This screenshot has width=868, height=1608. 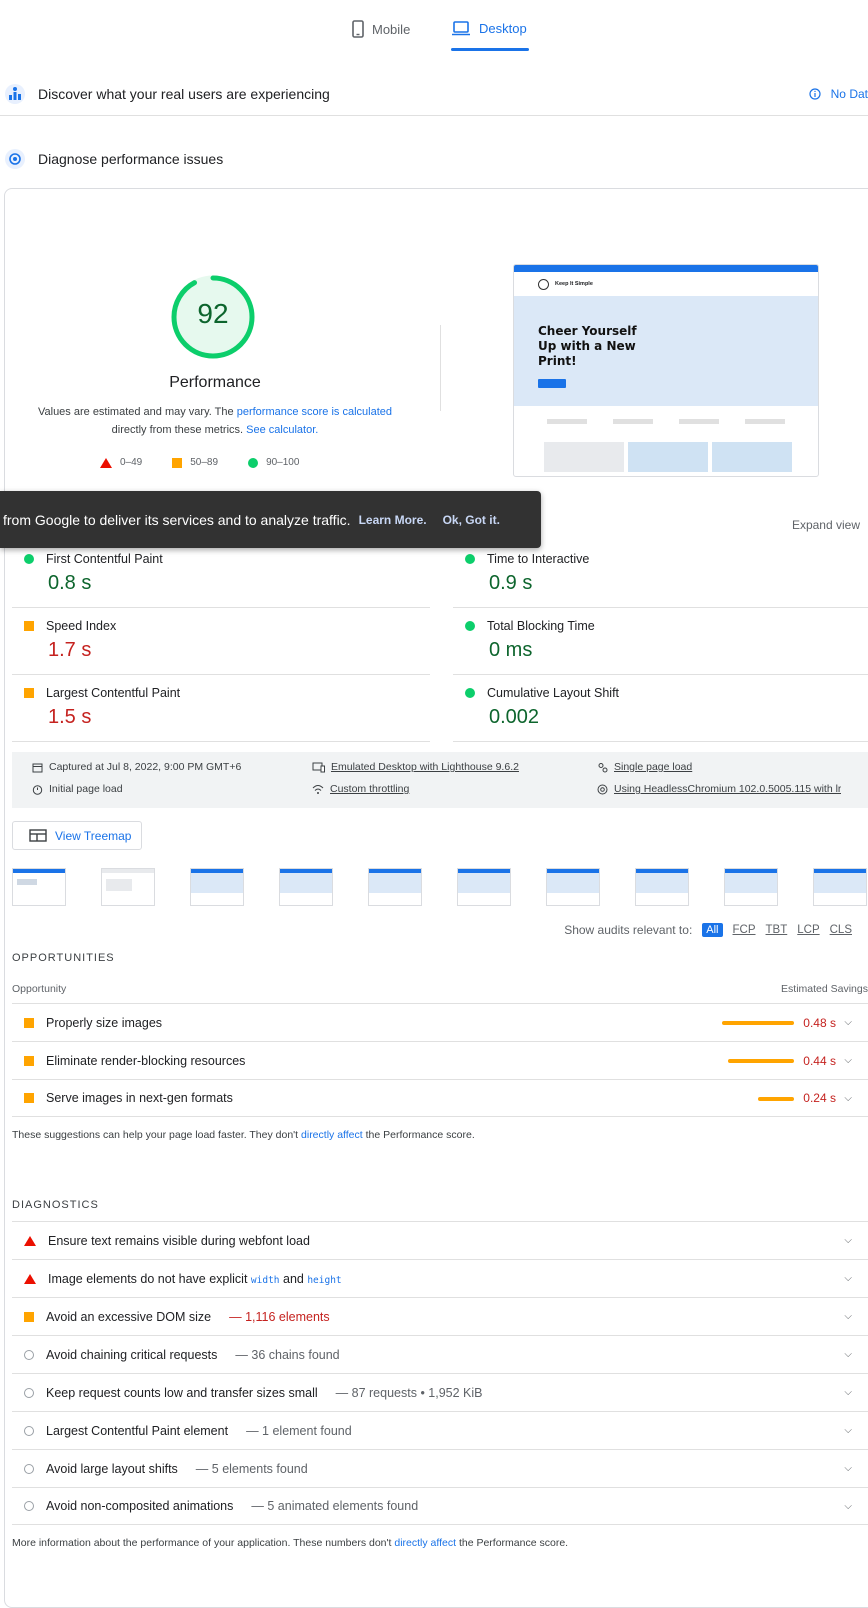 I want to click on single-page-load-label: Single page load, so click(x=653, y=767).